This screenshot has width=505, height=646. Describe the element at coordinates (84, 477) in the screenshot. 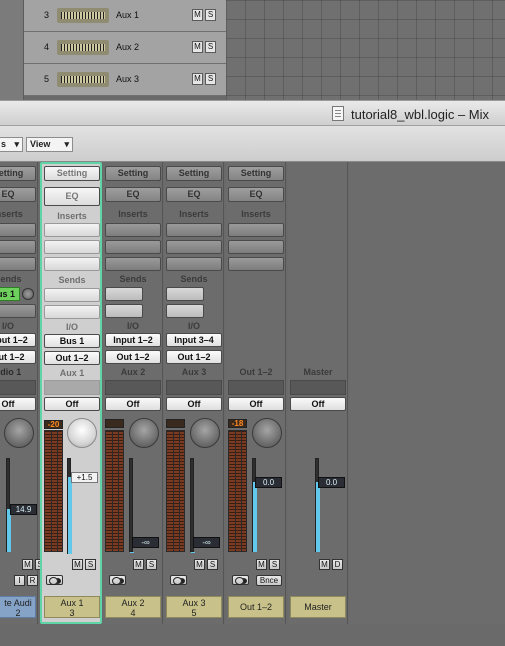

I see `volume-readout: +1.5` at that location.